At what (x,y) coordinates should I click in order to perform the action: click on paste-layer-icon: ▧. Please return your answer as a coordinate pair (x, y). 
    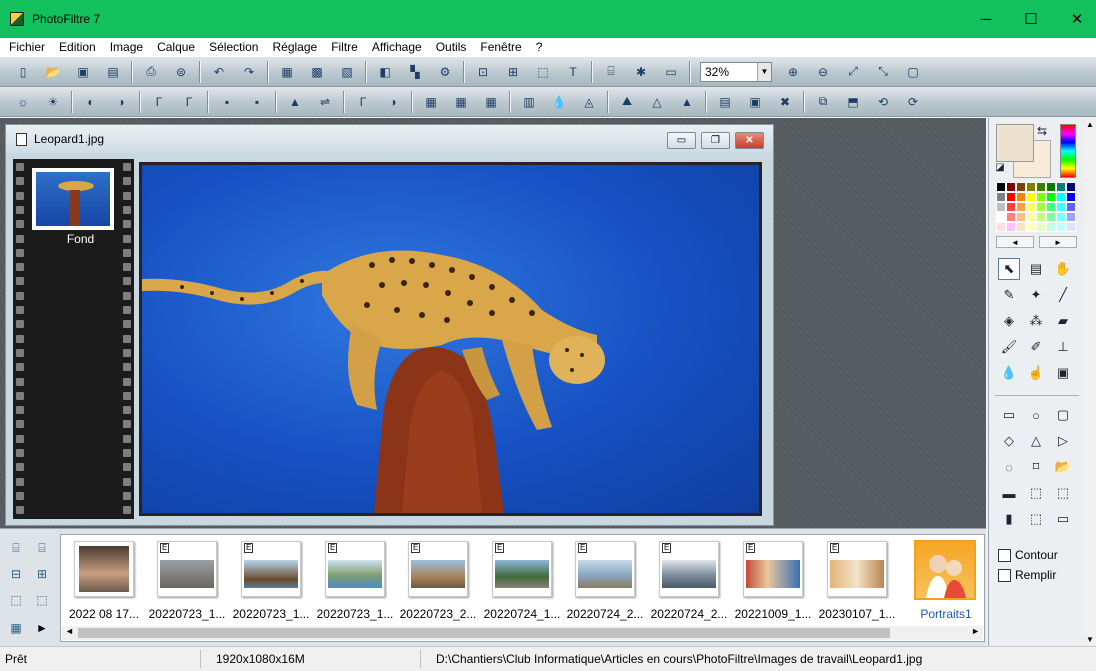
    Looking at the image, I should click on (347, 72).